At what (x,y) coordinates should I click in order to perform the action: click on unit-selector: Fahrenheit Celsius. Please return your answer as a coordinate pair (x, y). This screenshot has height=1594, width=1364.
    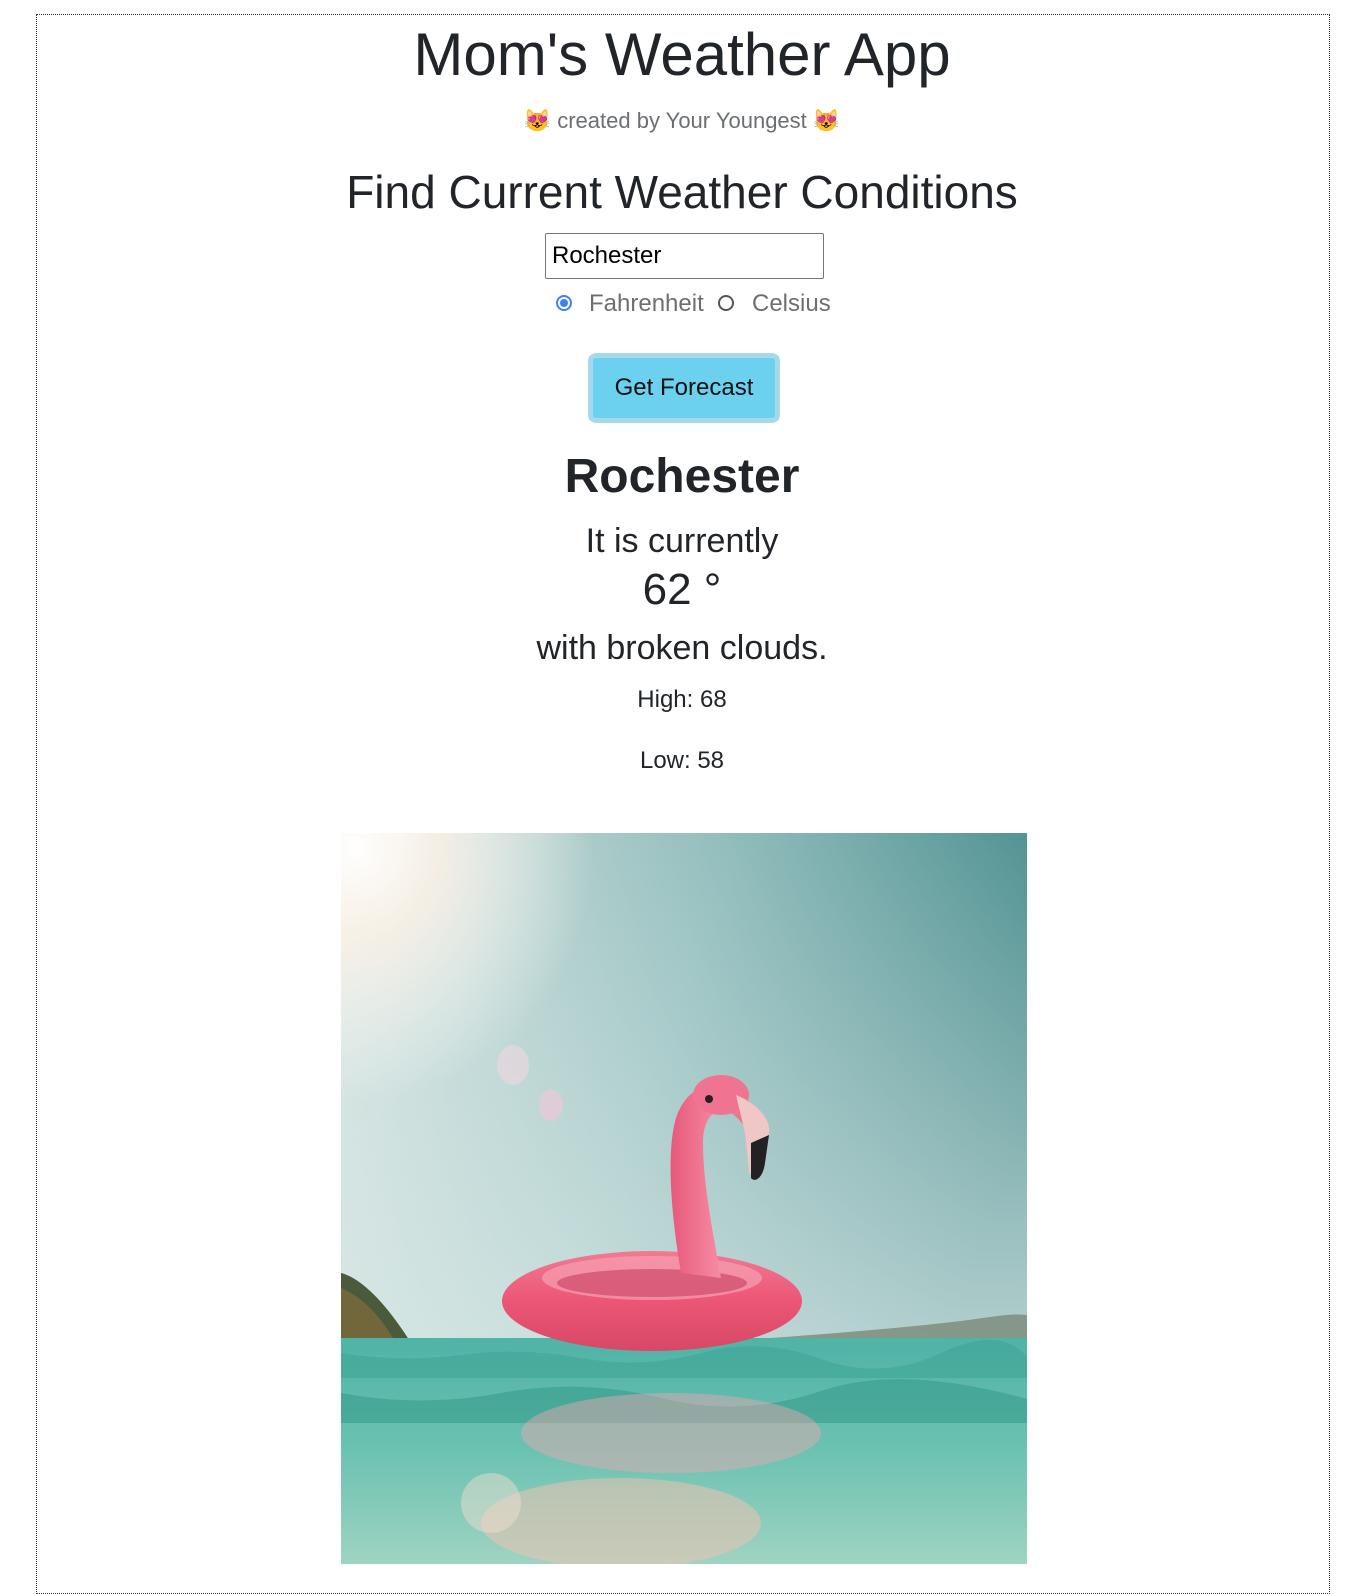
    Looking at the image, I should click on (682, 305).